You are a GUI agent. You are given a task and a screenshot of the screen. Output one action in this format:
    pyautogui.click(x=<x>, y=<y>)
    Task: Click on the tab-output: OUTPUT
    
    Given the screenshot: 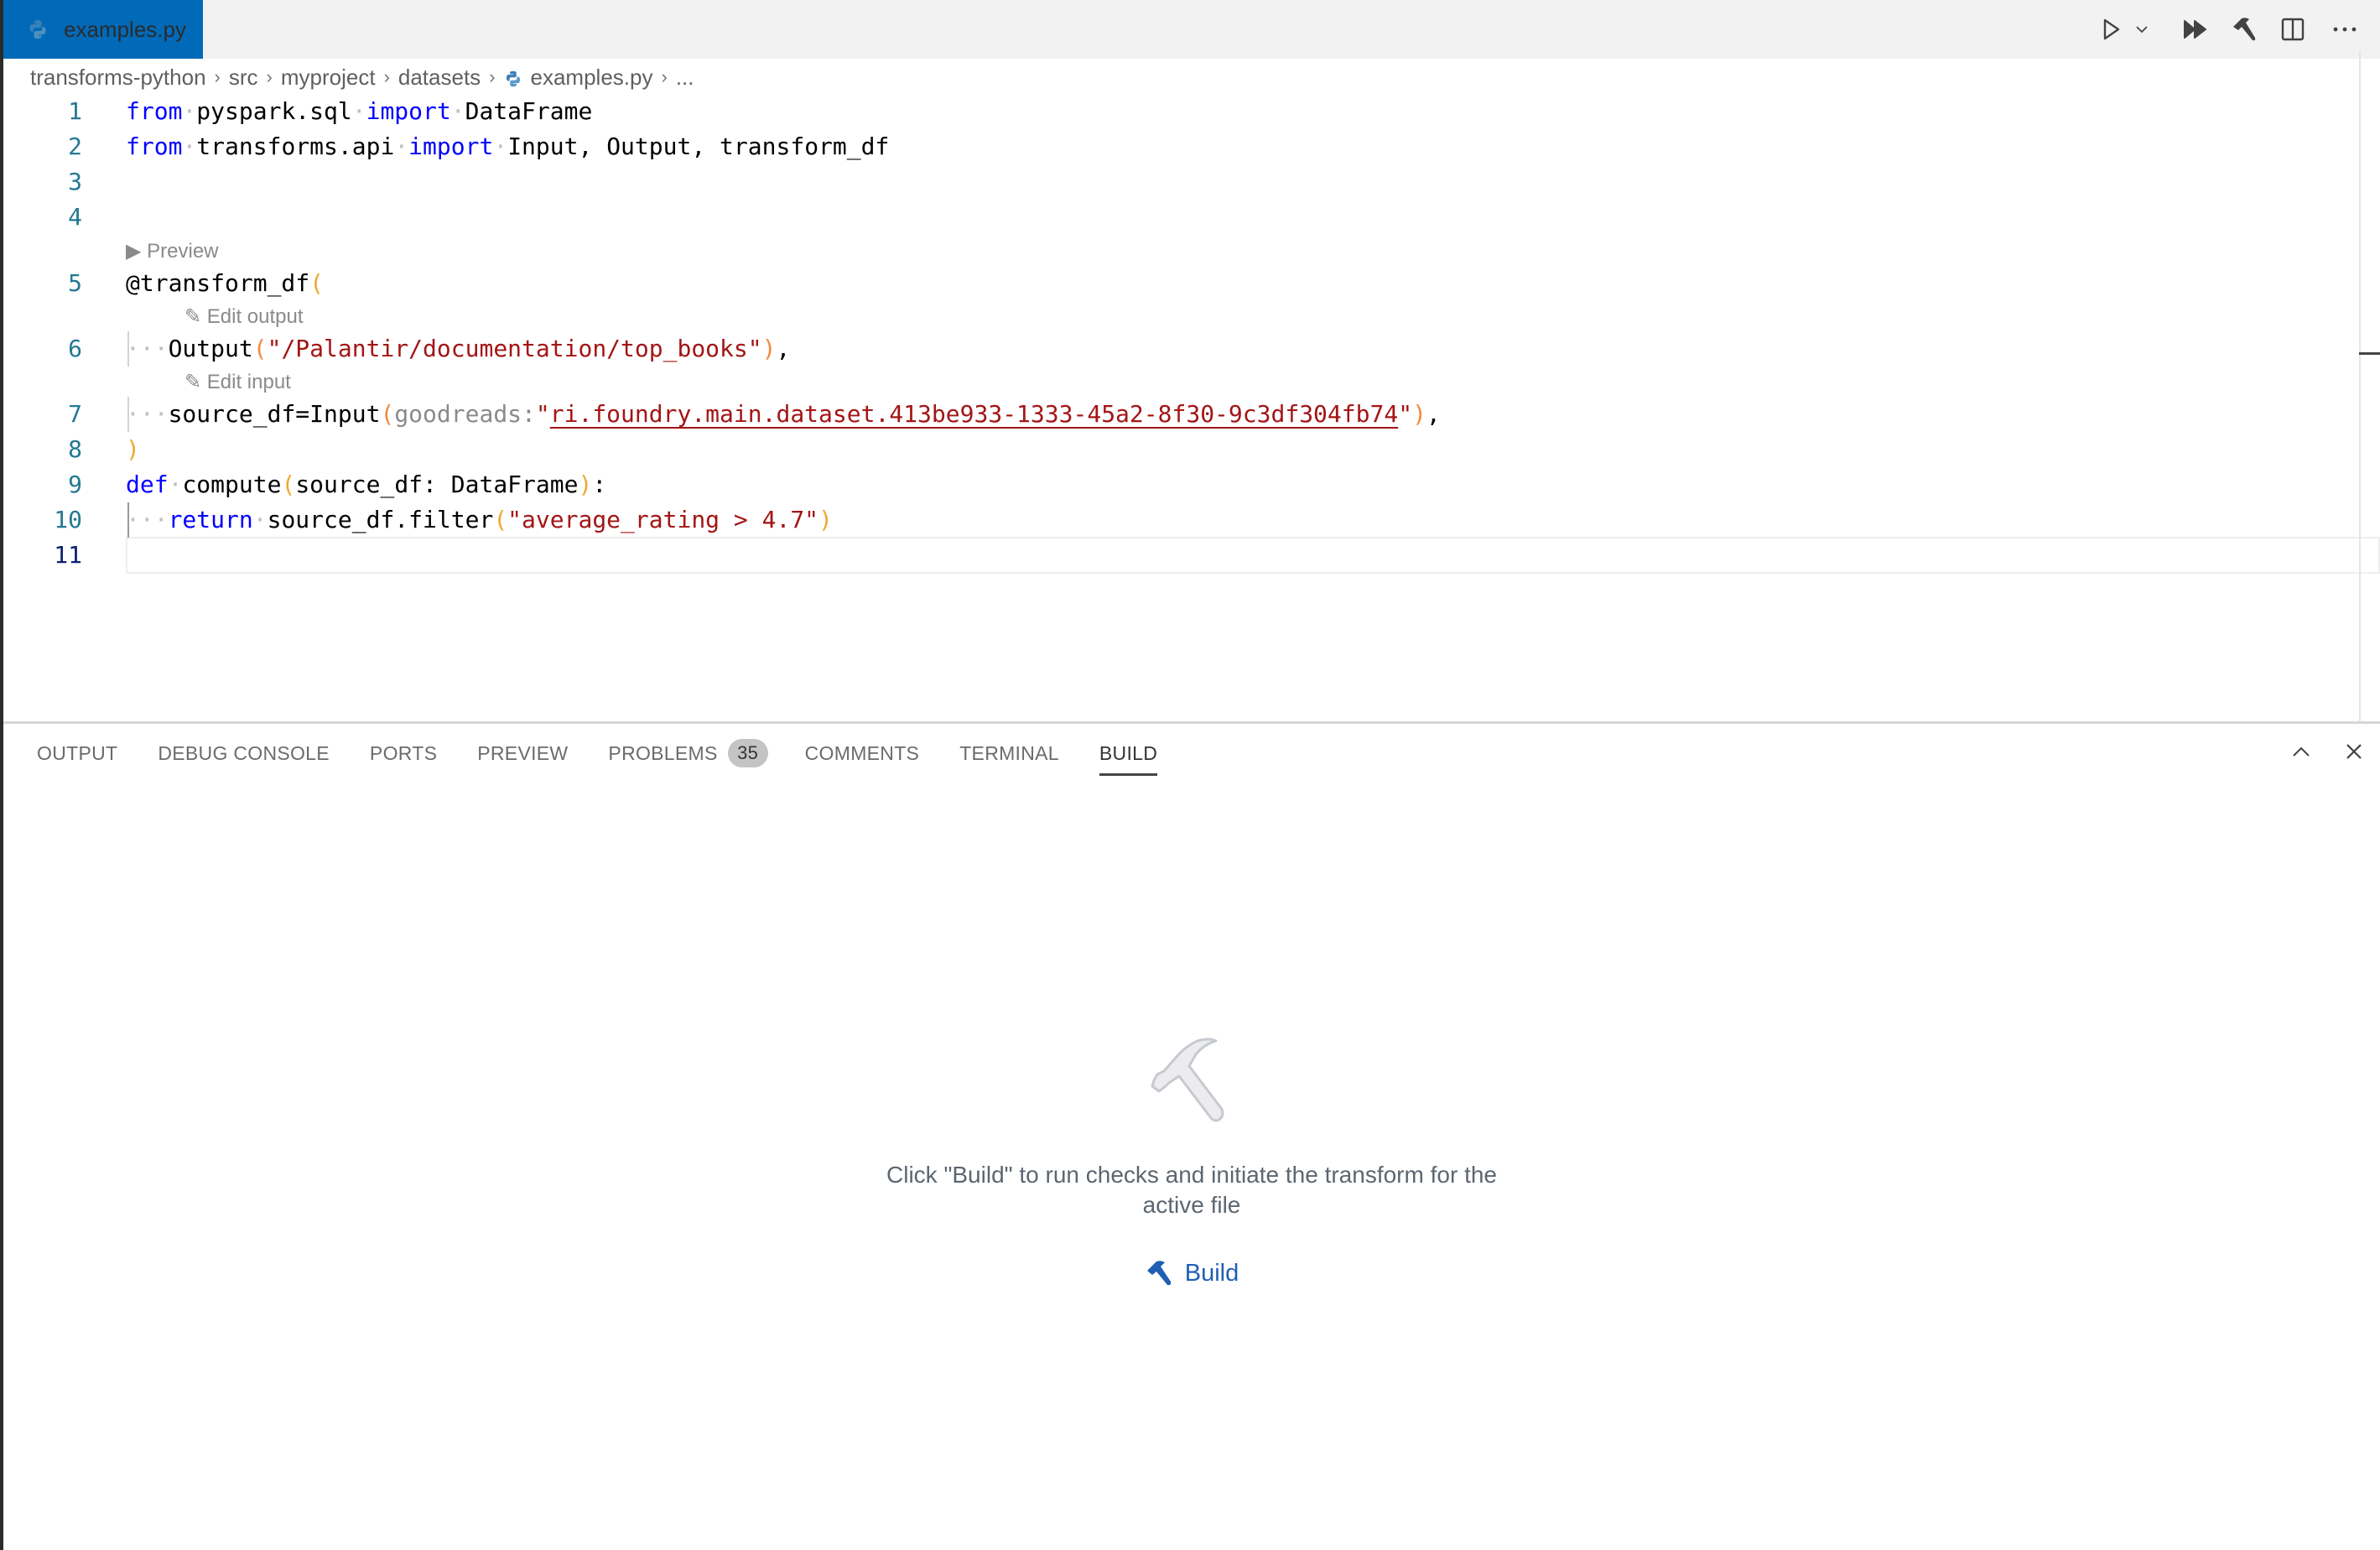 What is the action you would take?
    pyautogui.click(x=77, y=753)
    